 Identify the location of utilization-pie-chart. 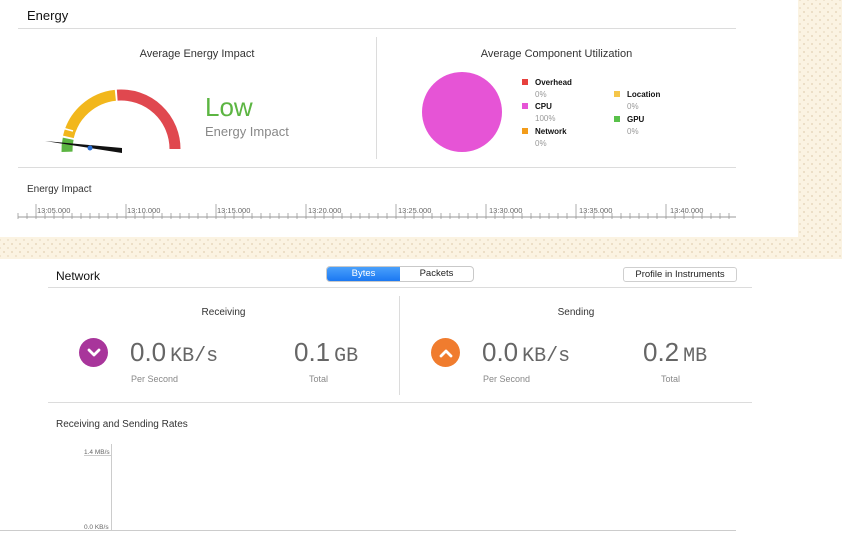
(462, 112).